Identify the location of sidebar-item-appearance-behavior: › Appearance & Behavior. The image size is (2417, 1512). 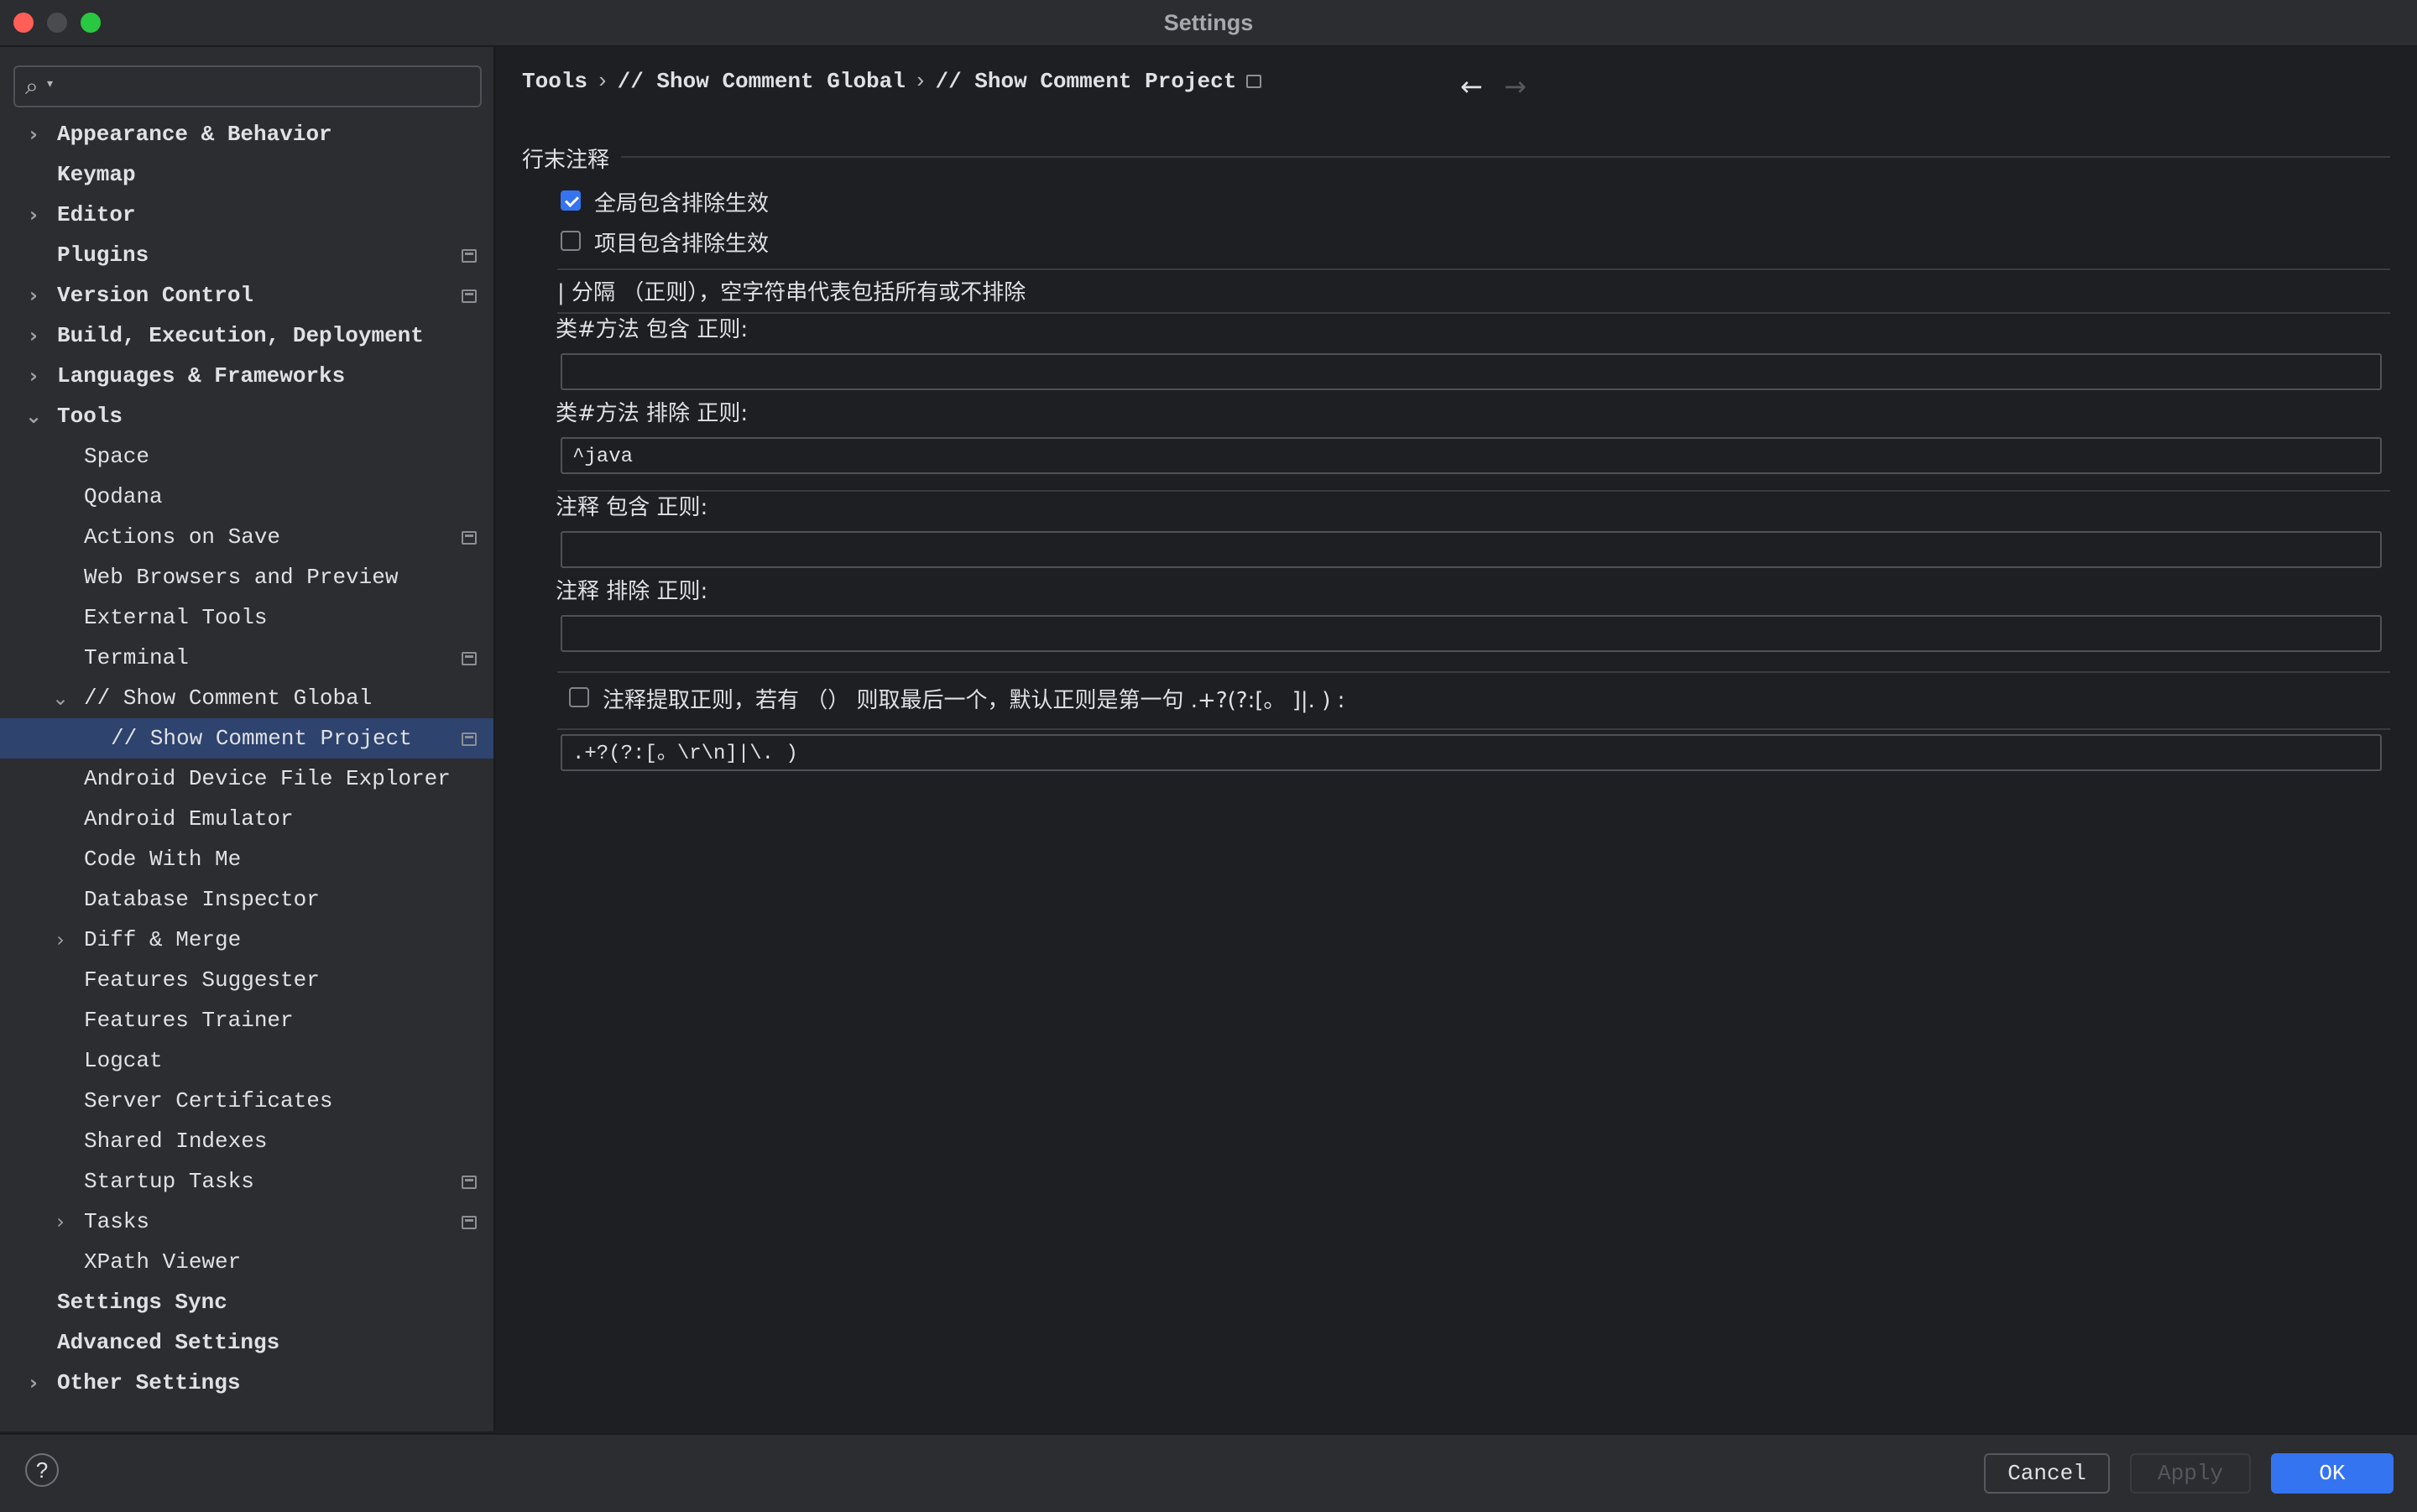
(246, 134).